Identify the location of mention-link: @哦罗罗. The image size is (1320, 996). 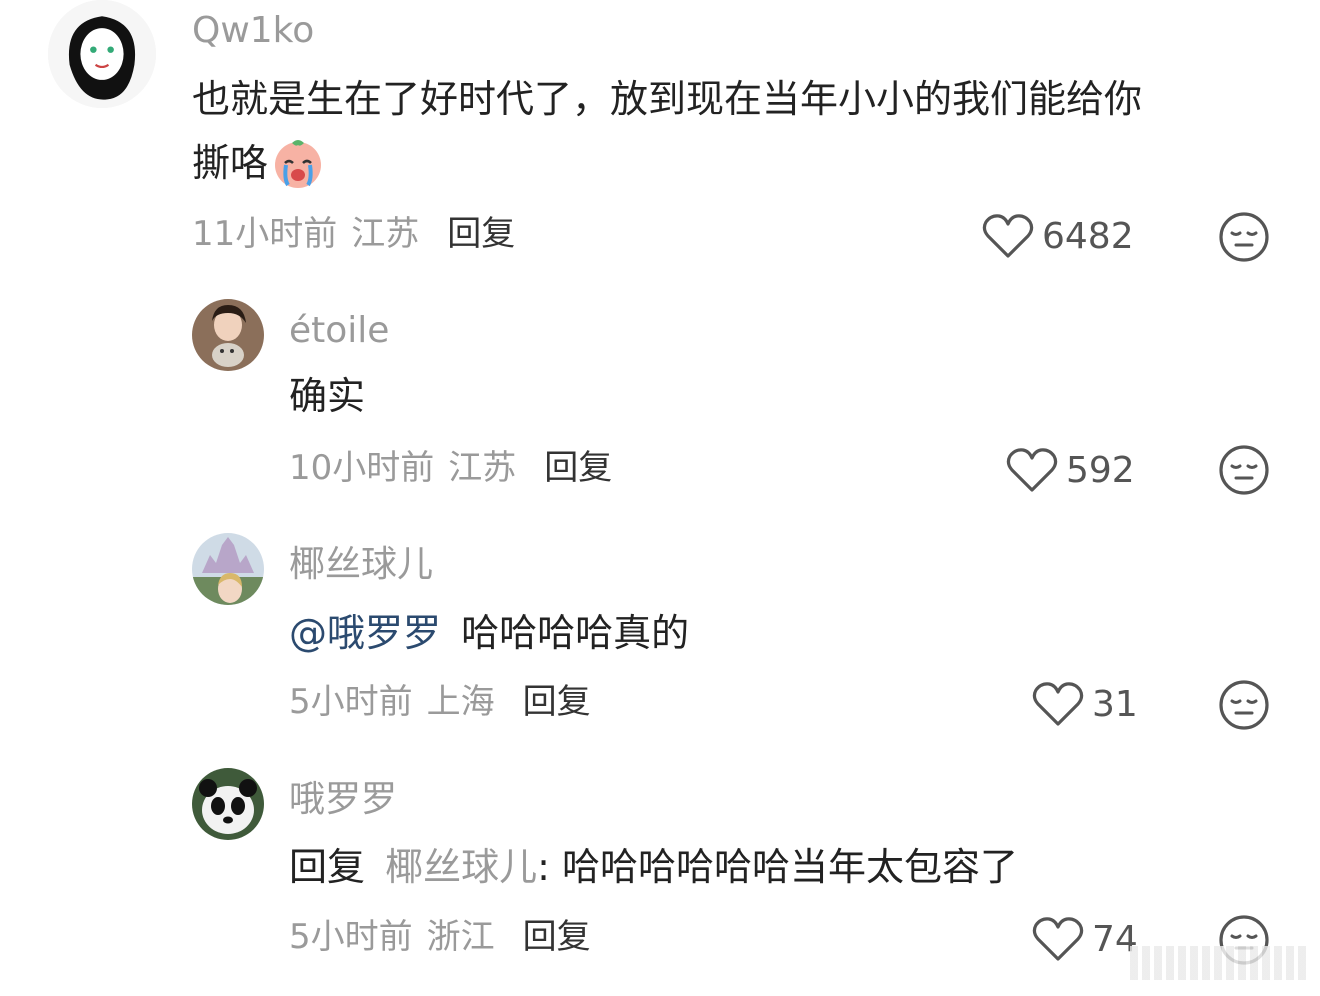
(365, 633).